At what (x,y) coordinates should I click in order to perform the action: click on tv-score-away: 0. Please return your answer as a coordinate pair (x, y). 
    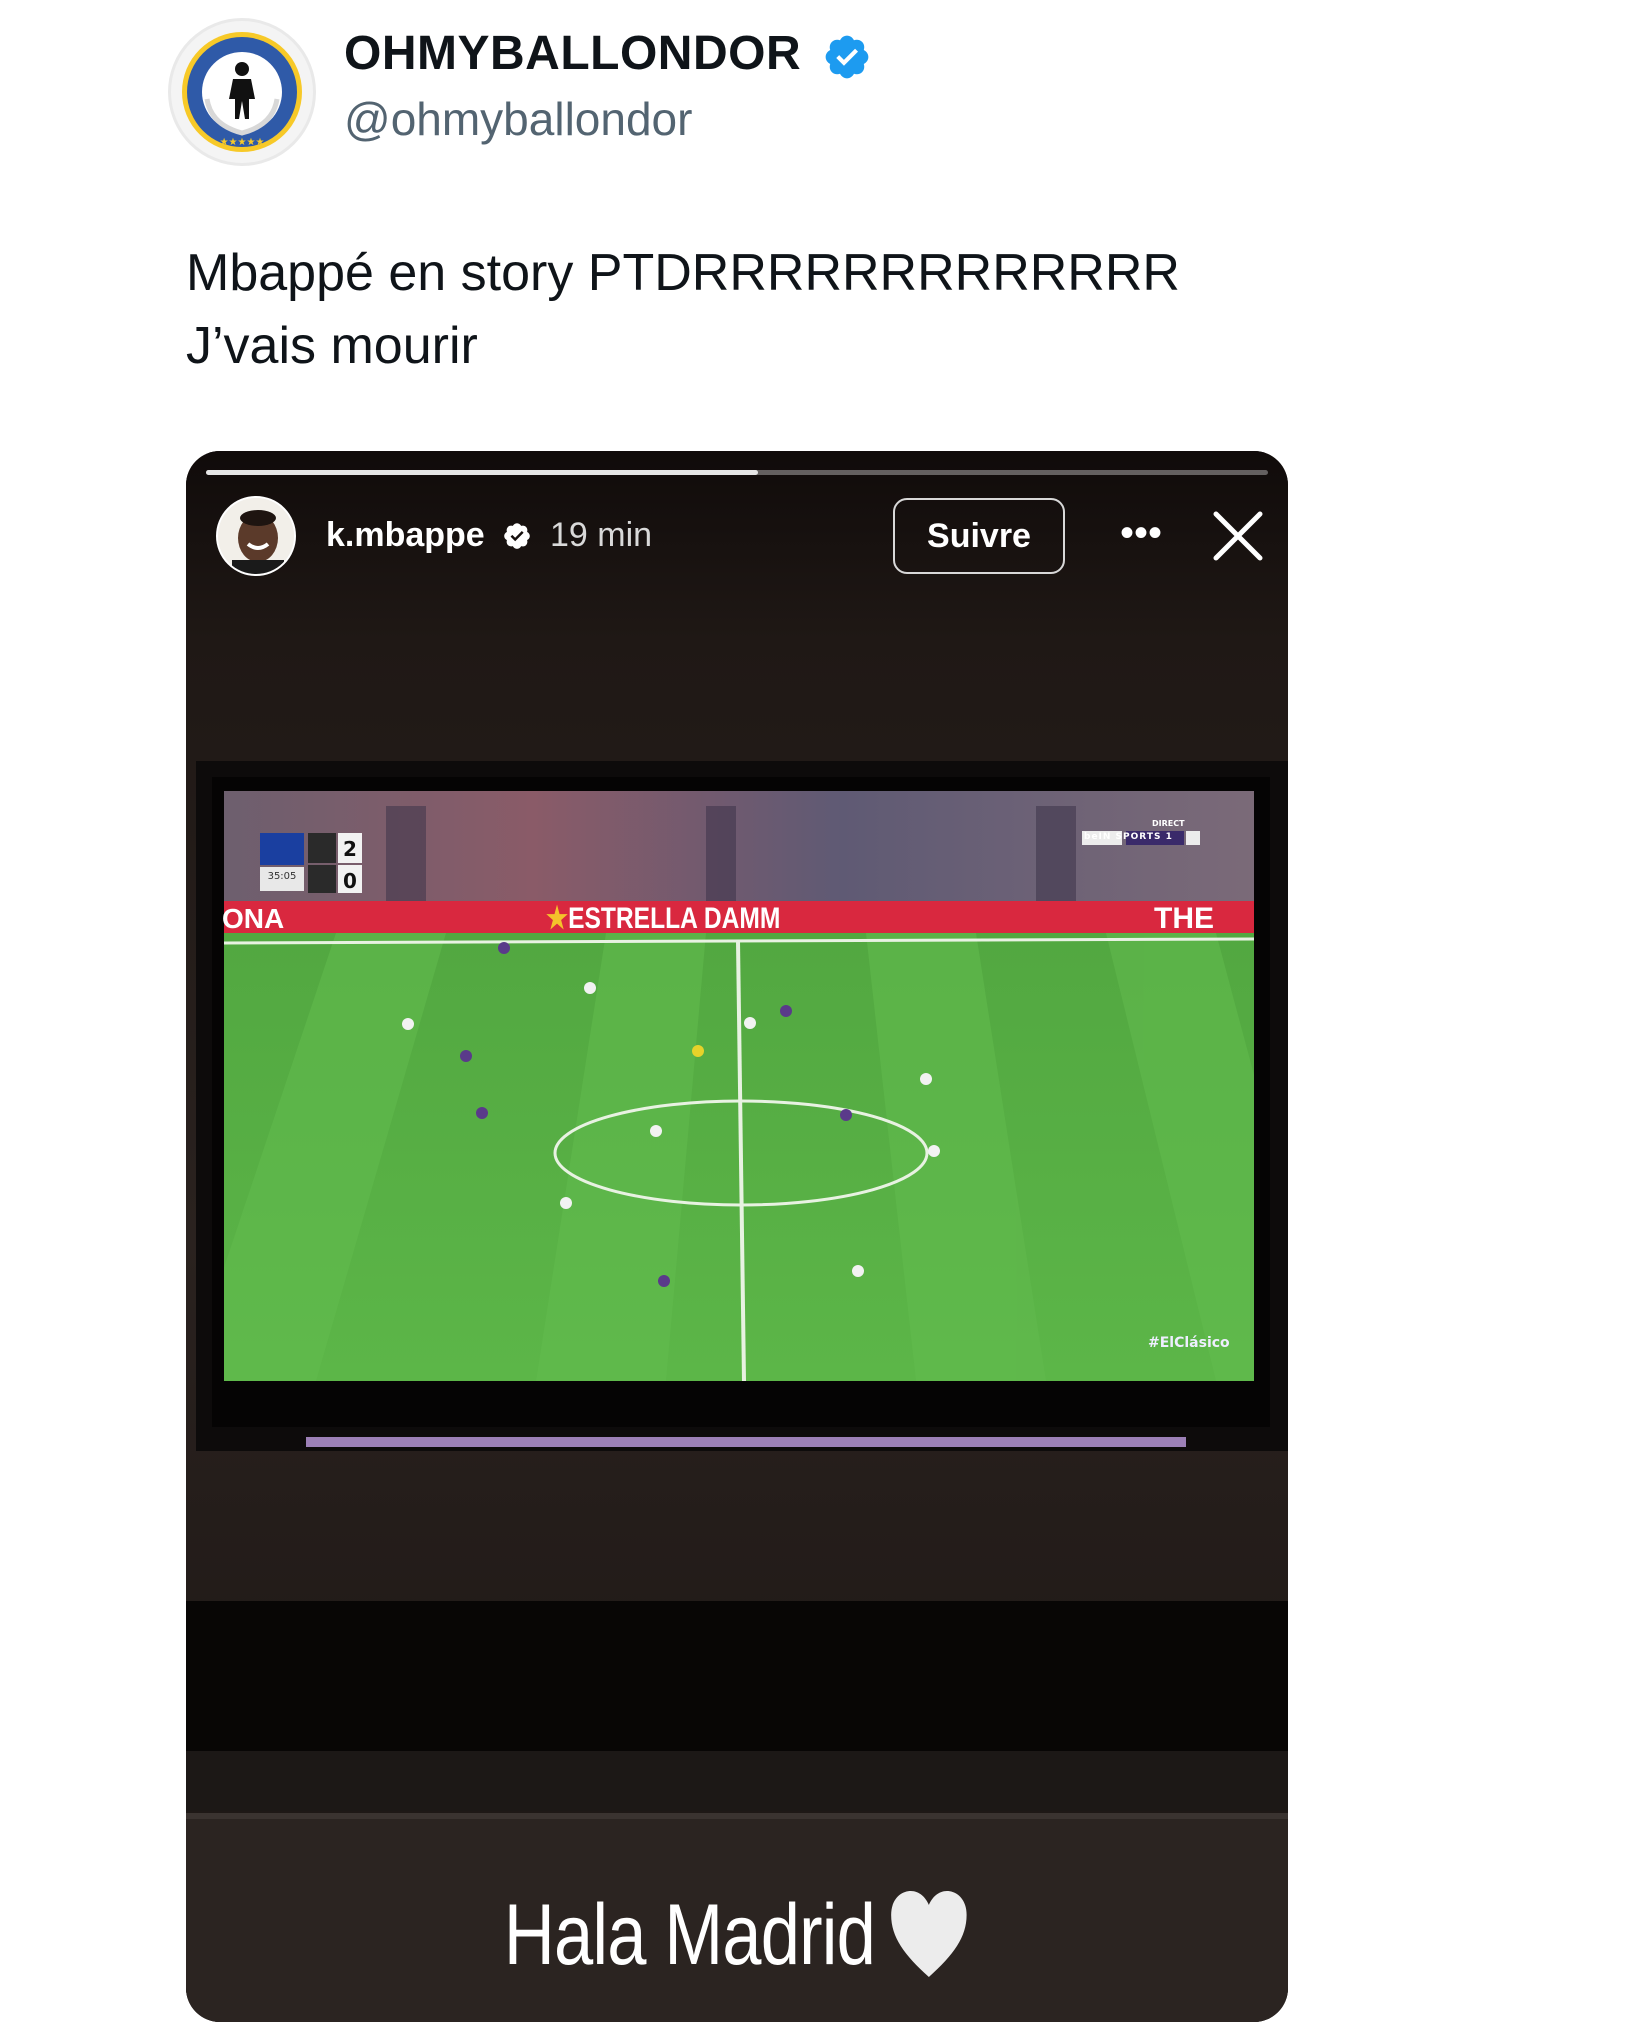
    Looking at the image, I should click on (350, 881).